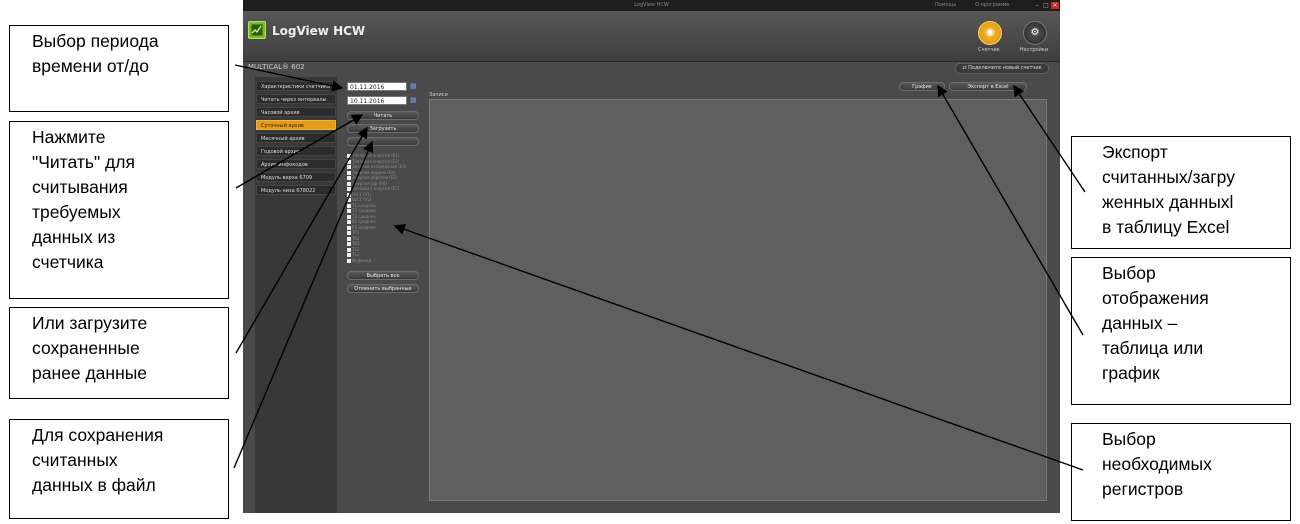 The height and width of the screenshot is (524, 1300). Describe the element at coordinates (299, 151) in the screenshot. I see `arrow-read` at that location.